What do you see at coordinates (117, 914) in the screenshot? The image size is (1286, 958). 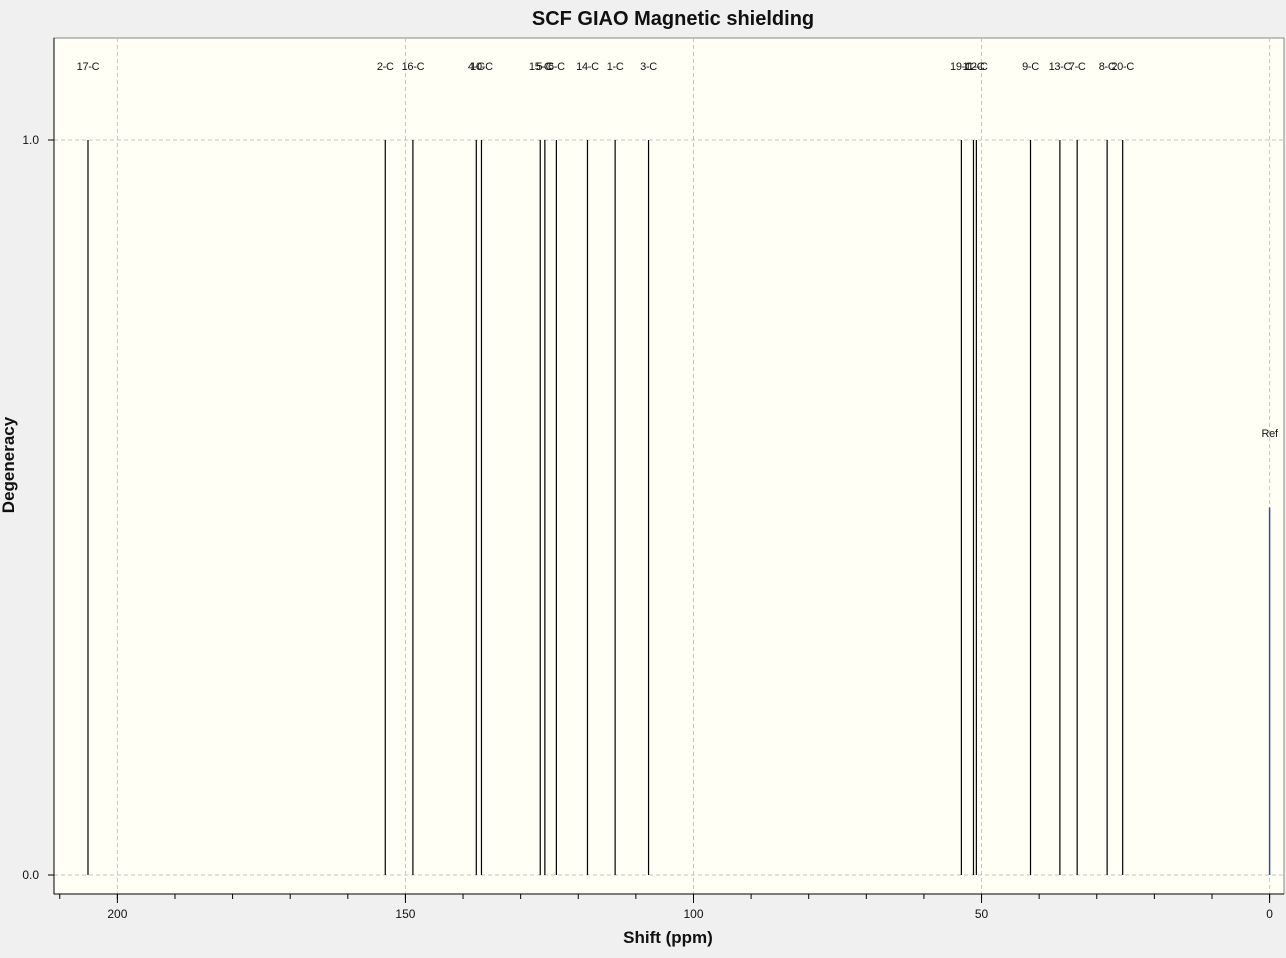 I see `x-tick-label: 200` at bounding box center [117, 914].